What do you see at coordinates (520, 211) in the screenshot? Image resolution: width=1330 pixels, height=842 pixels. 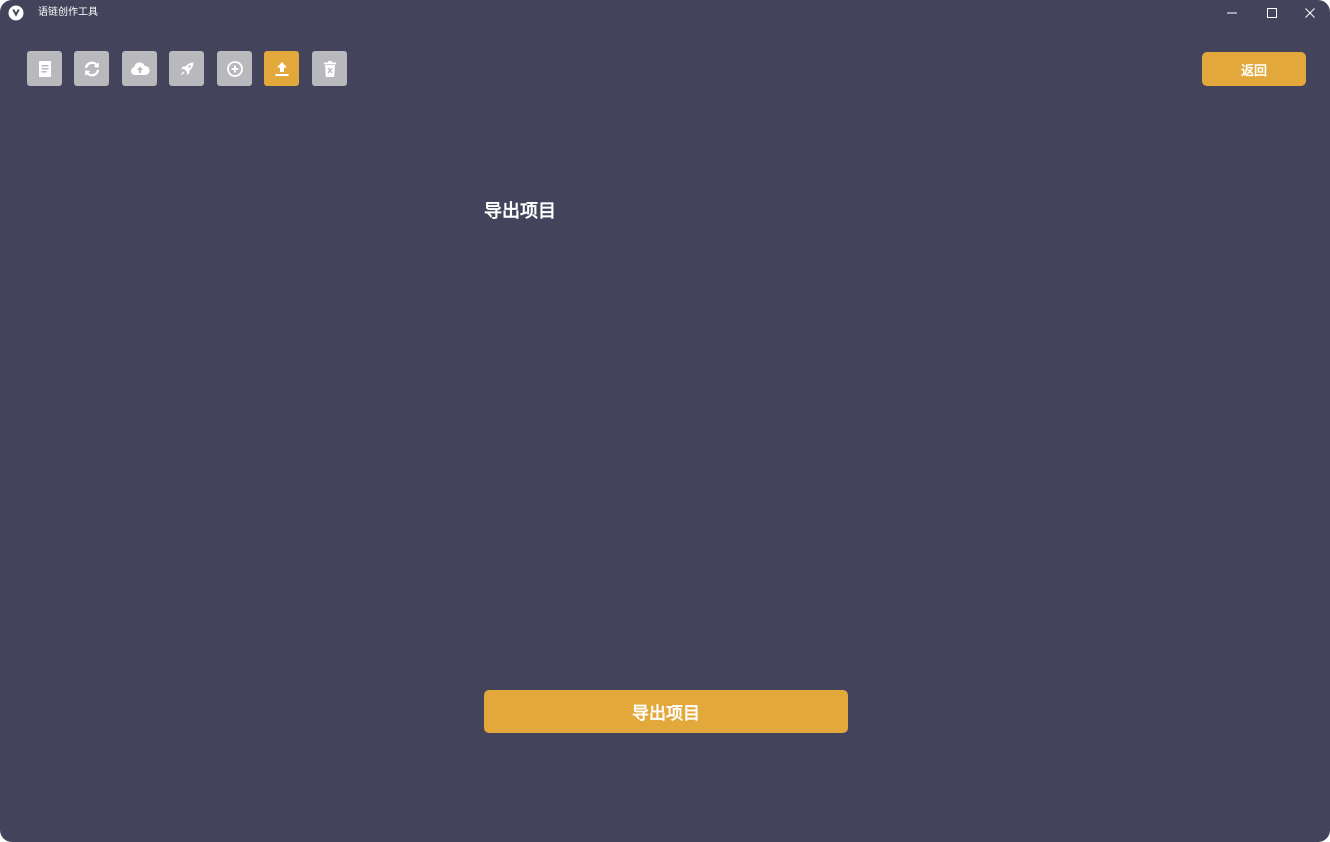 I see `page-title: 导出项目` at bounding box center [520, 211].